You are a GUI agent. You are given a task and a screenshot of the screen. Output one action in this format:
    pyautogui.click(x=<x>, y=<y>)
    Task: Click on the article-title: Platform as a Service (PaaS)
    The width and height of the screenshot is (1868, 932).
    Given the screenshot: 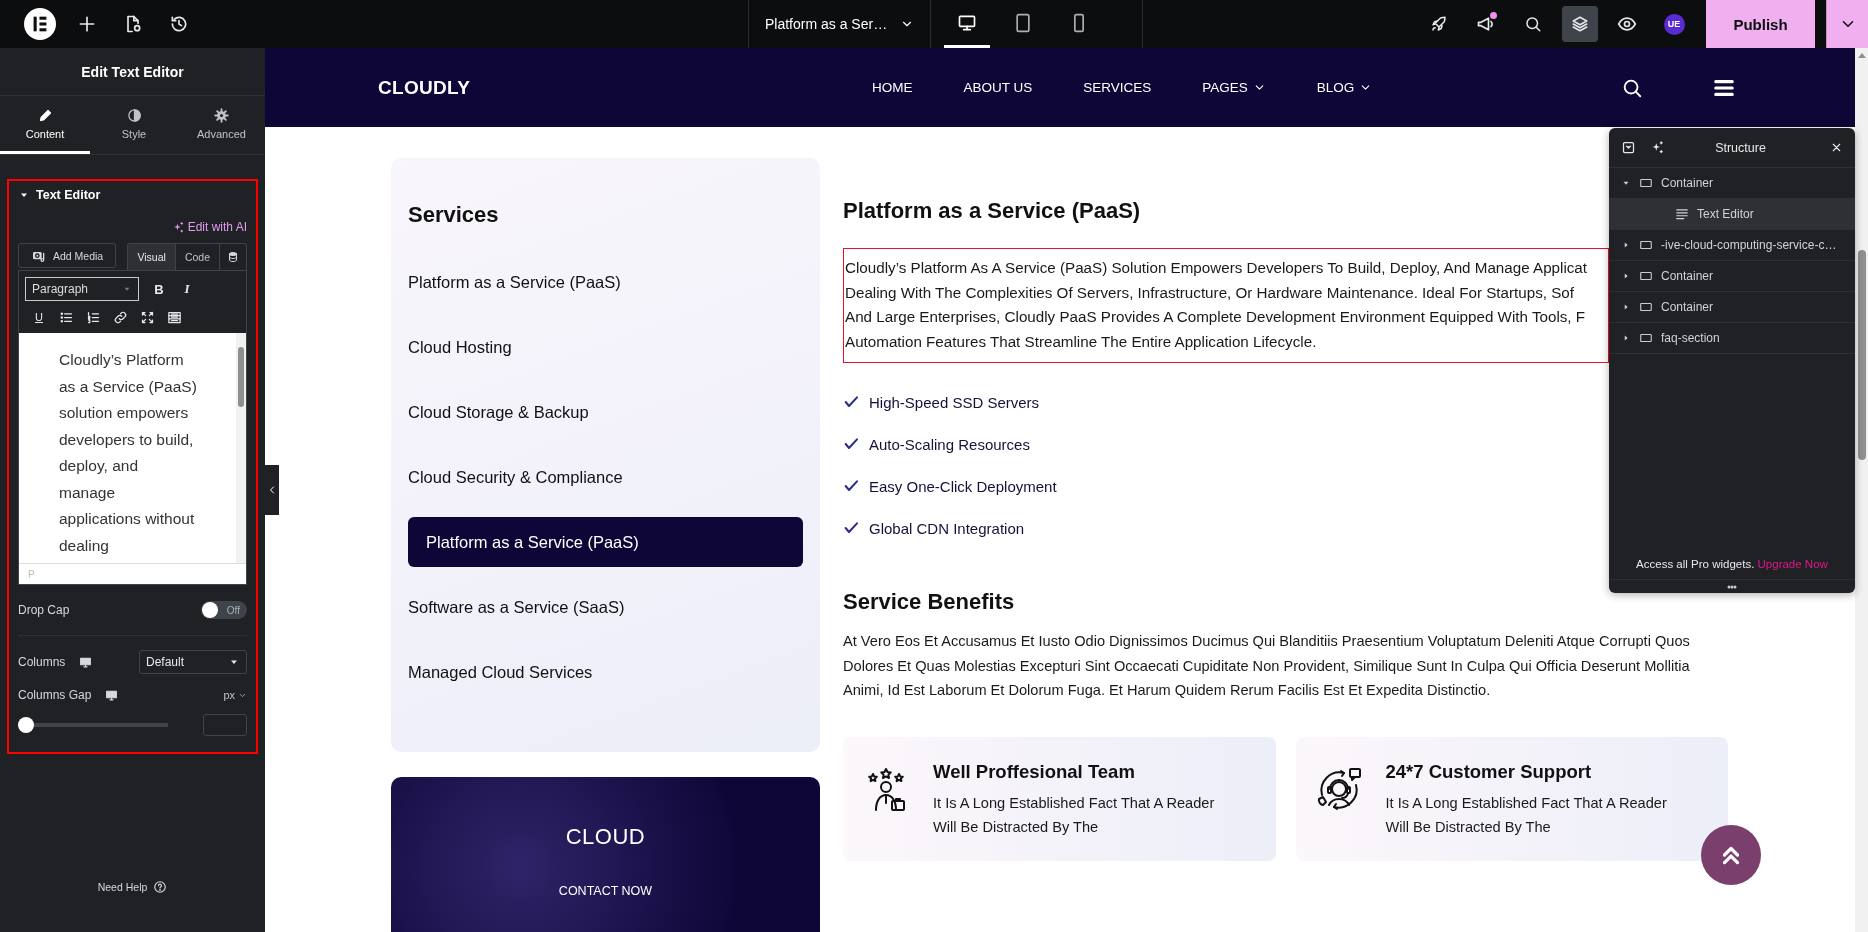 What is the action you would take?
    pyautogui.click(x=992, y=211)
    